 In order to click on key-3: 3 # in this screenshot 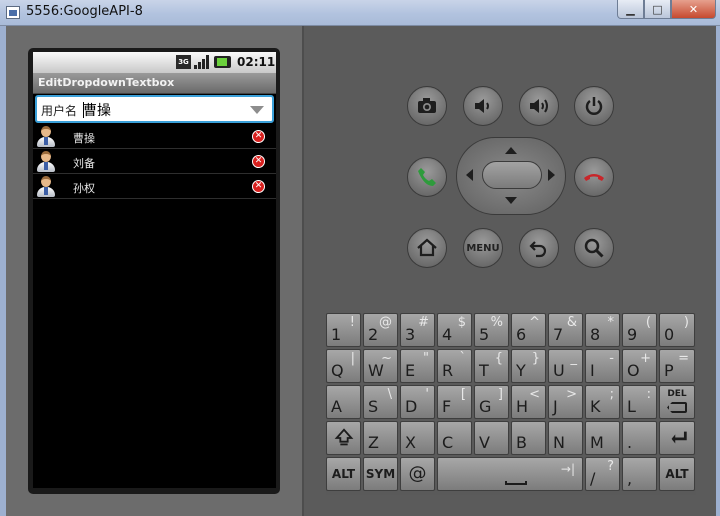, I will do `click(417, 330)`.